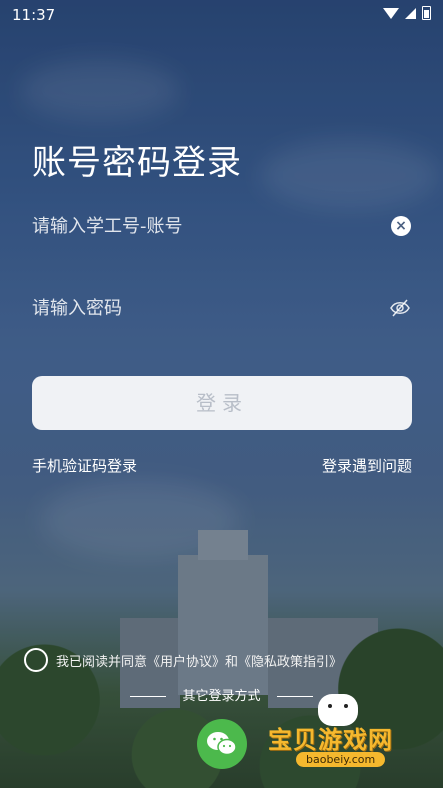  What do you see at coordinates (137, 162) in the screenshot?
I see `page-title: 账号密码登录` at bounding box center [137, 162].